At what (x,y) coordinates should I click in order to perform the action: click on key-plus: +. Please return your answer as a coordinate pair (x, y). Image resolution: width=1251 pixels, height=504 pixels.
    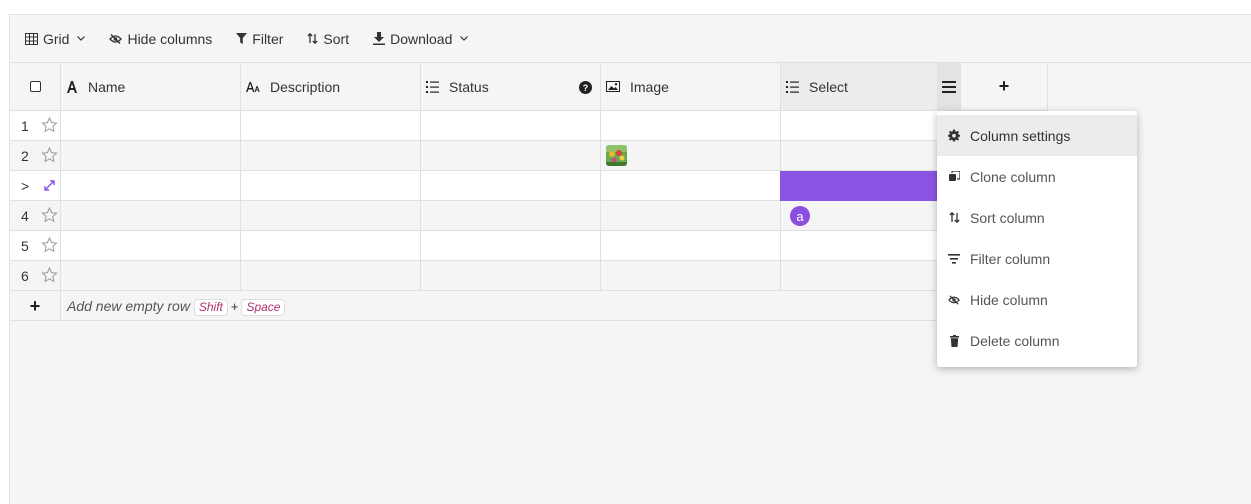
    Looking at the image, I should click on (234, 306).